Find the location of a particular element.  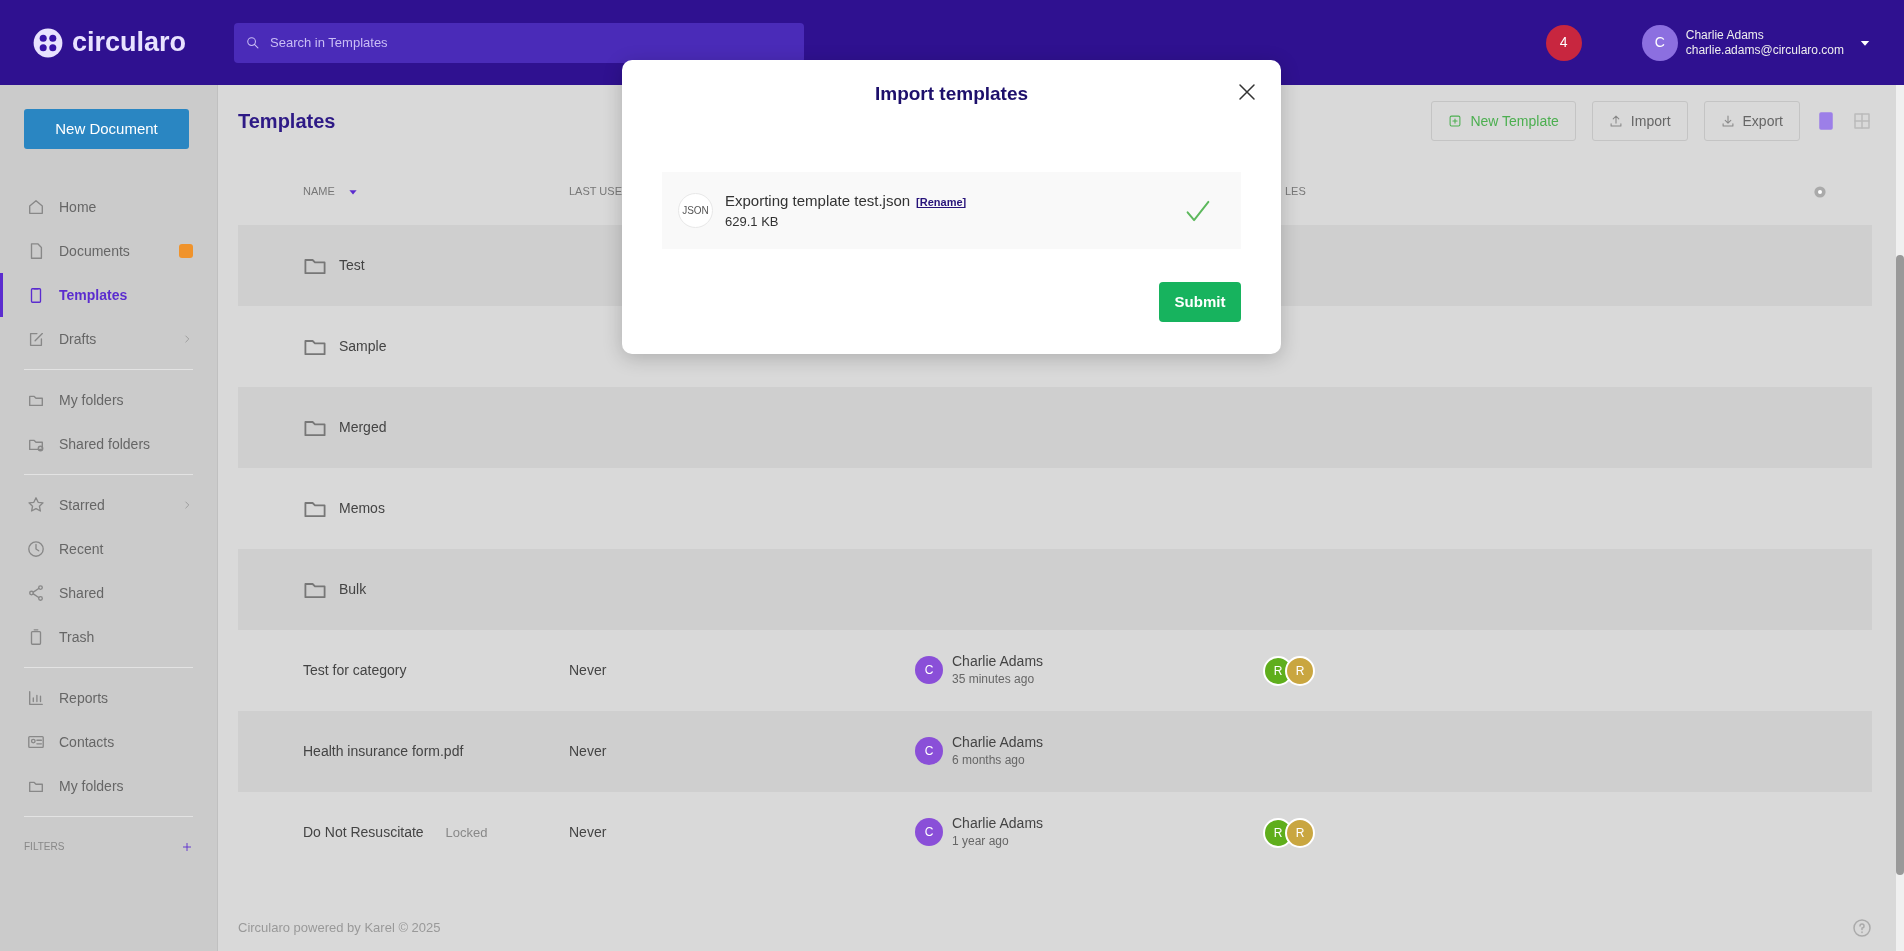

plus-icon is located at coordinates (187, 846).